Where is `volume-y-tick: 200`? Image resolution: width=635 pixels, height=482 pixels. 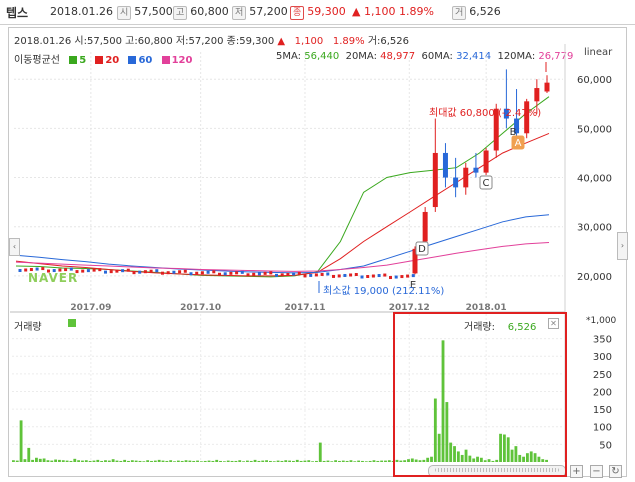
volume-y-tick: 200 is located at coordinates (602, 392).